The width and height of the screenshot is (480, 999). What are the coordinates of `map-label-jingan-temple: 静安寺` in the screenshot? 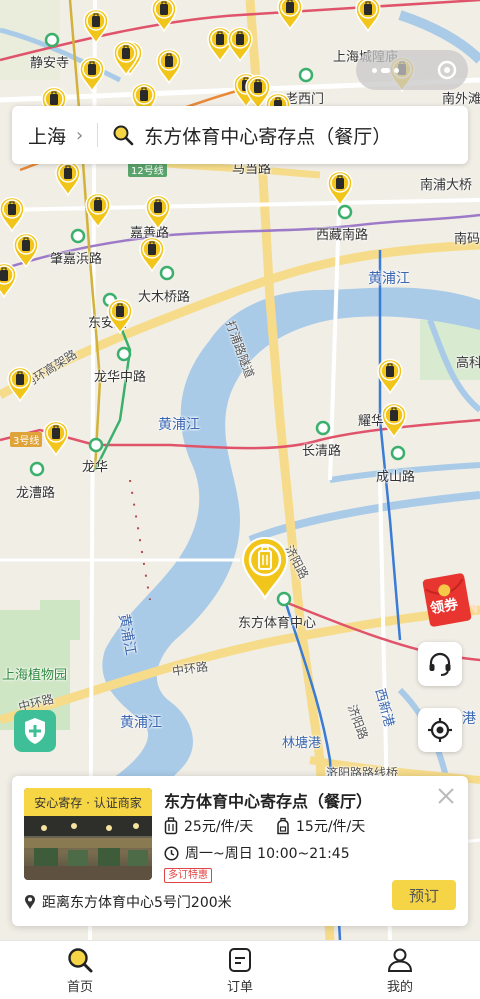 It's located at (50, 63).